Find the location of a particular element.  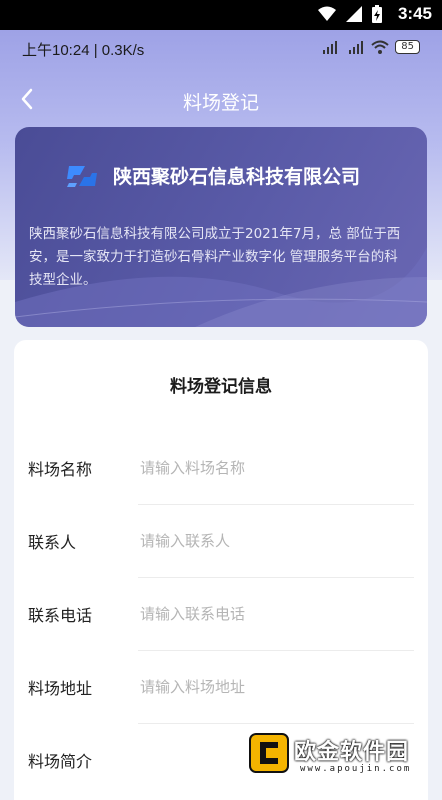

field-row-phone: 联系电话 is located at coordinates (221, 614).